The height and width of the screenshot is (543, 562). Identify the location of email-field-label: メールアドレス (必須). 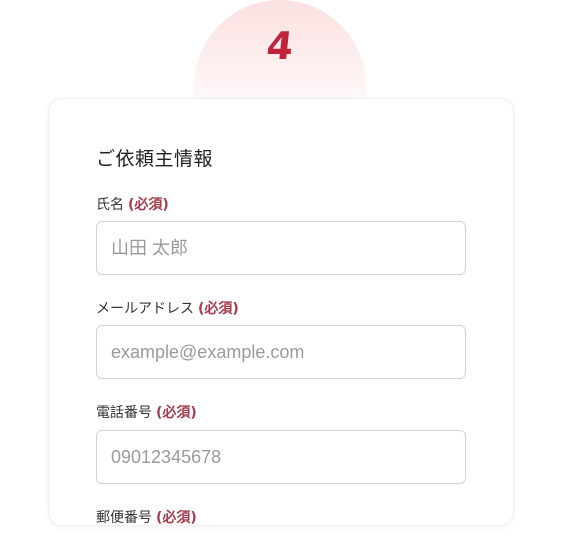
(167, 308).